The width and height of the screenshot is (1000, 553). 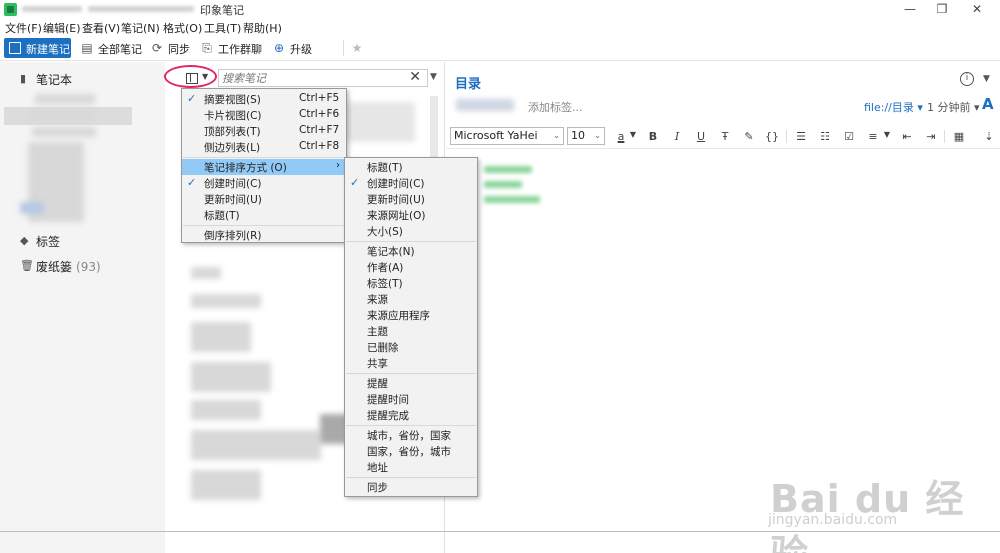 What do you see at coordinates (23, 28) in the screenshot?
I see `menu-file: 文件(F)` at bounding box center [23, 28].